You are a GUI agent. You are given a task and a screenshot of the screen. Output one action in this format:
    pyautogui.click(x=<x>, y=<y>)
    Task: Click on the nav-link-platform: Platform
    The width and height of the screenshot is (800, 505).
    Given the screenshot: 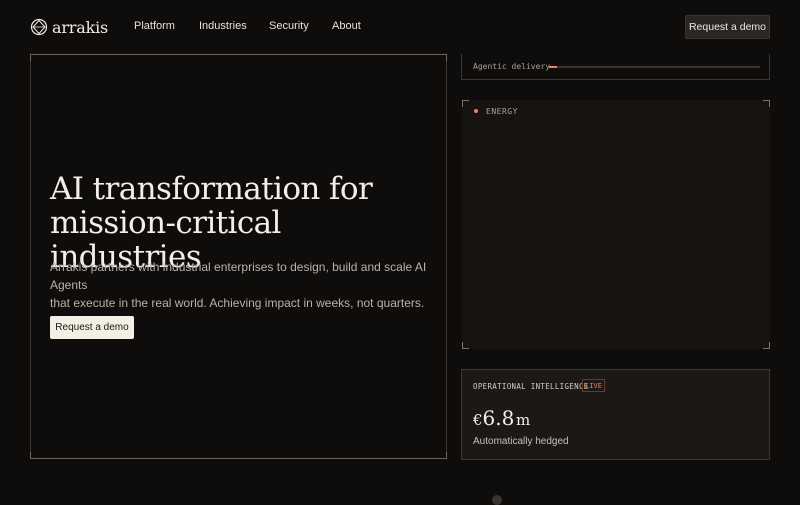 What is the action you would take?
    pyautogui.click(x=154, y=26)
    